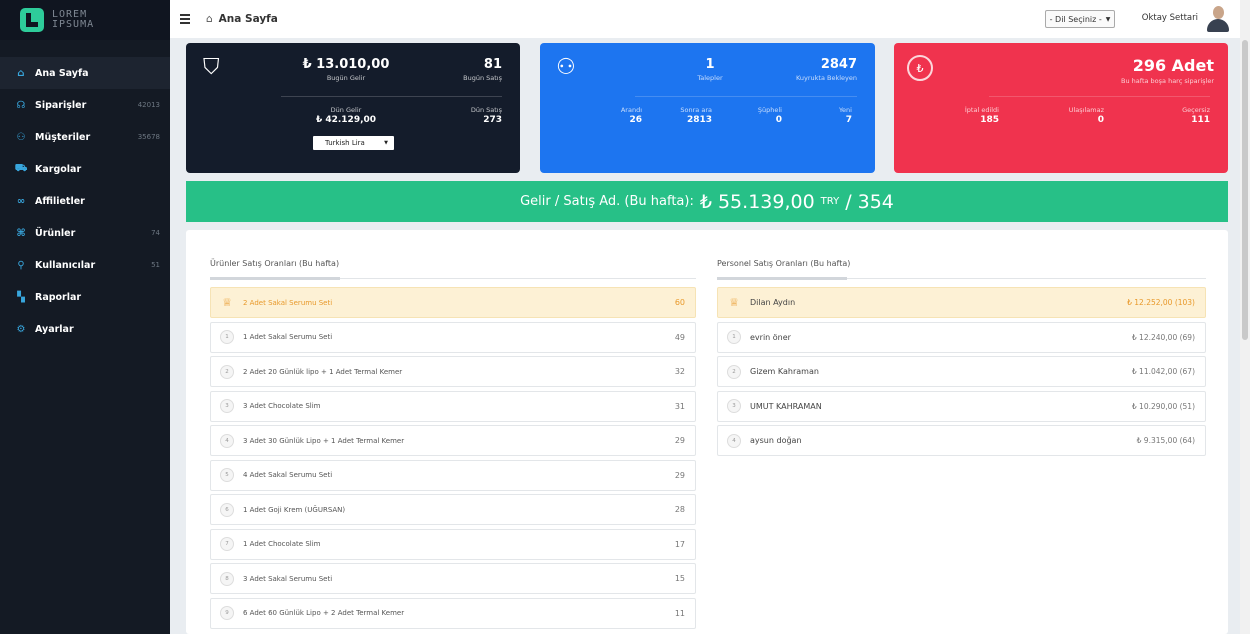  I want to click on sidebar-item-kargolar: ⛟ Kargolar, so click(85, 169).